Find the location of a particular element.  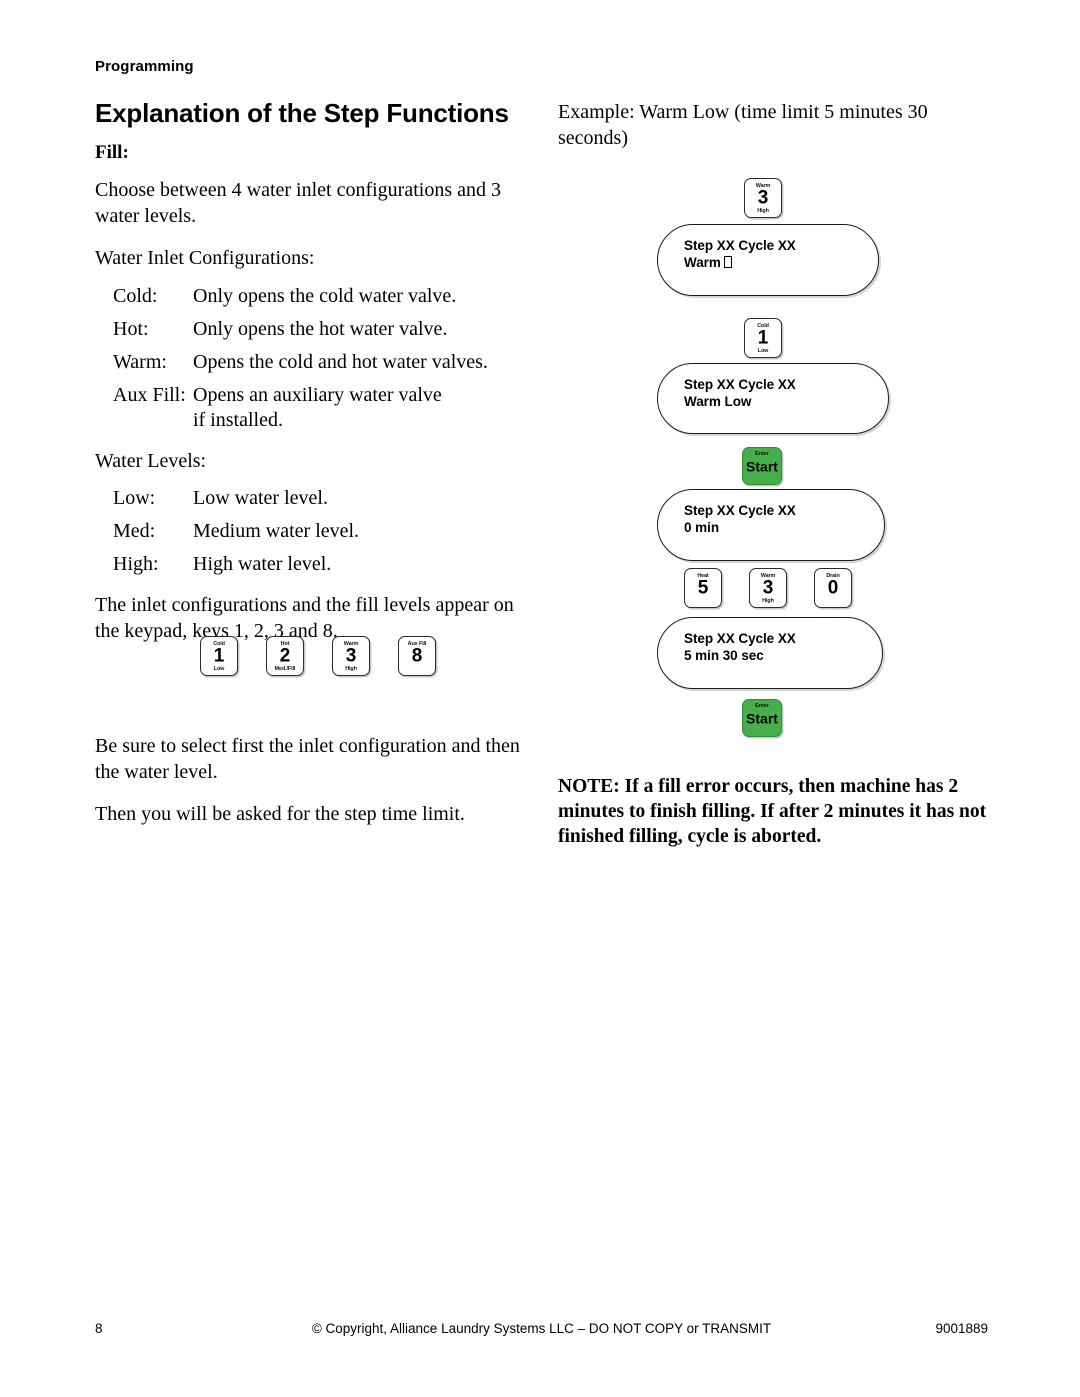

key-number: 2 is located at coordinates (285, 656).